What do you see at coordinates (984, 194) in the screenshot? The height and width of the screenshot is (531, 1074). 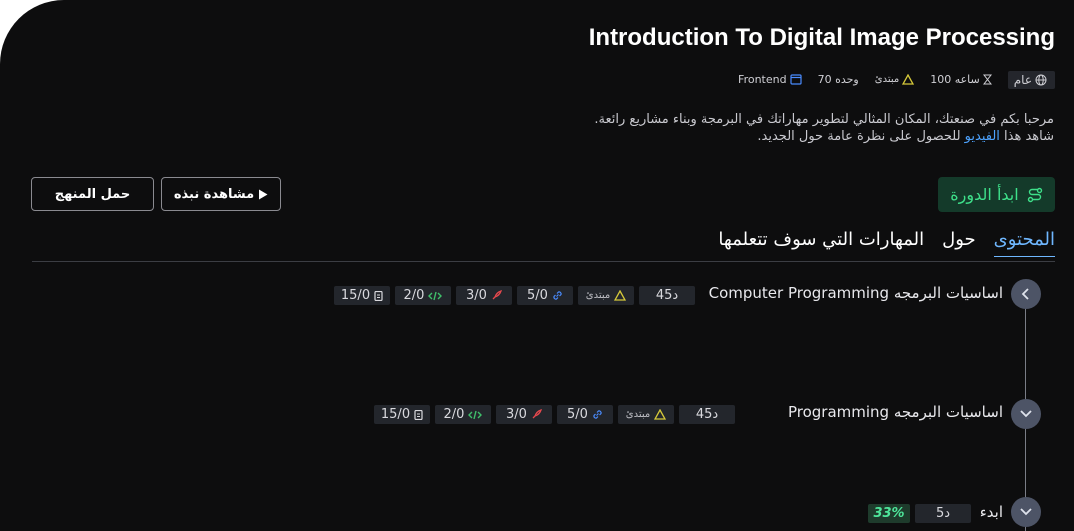 I see `start-course-label: ابدأ الدورة` at bounding box center [984, 194].